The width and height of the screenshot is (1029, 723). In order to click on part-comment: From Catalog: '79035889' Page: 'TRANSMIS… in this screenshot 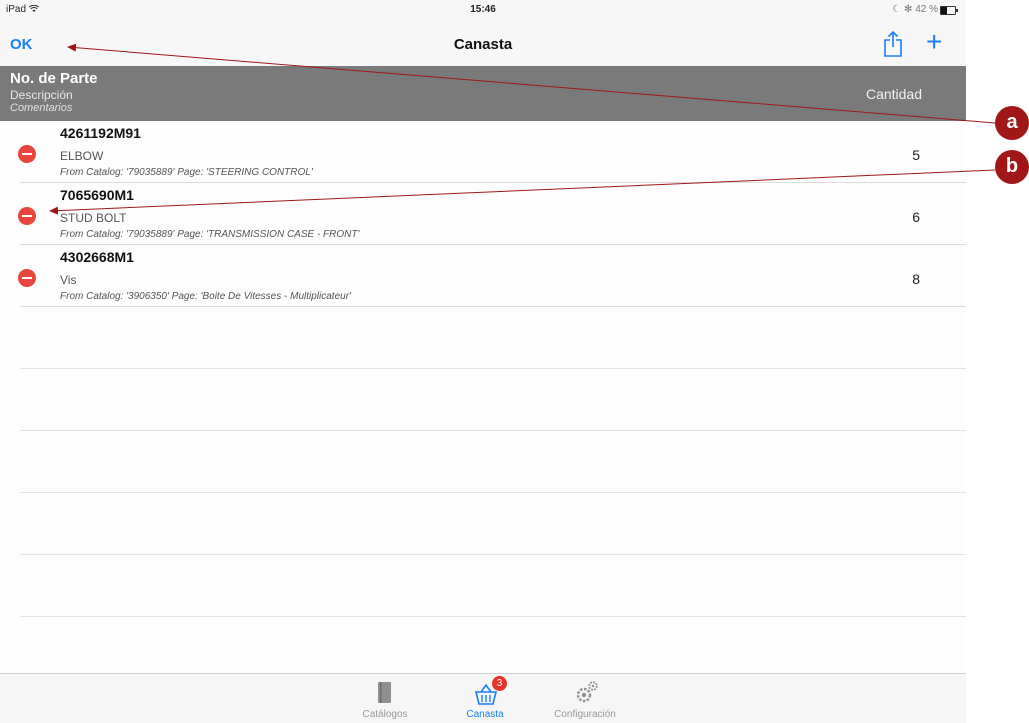, I will do `click(210, 234)`.